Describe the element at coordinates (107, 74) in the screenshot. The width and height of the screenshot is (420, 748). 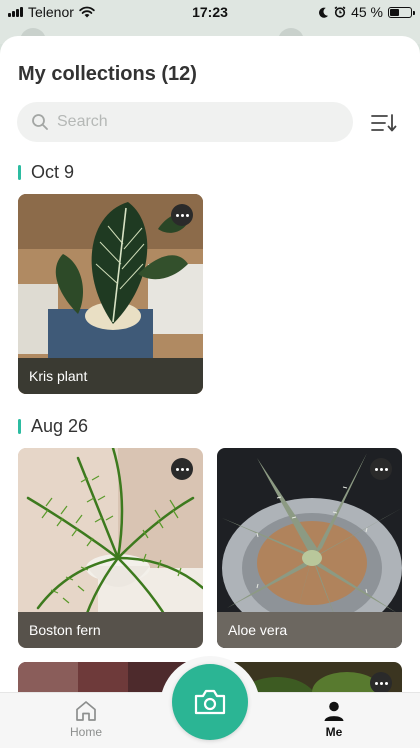
I see `page-title: My collections (12)` at that location.